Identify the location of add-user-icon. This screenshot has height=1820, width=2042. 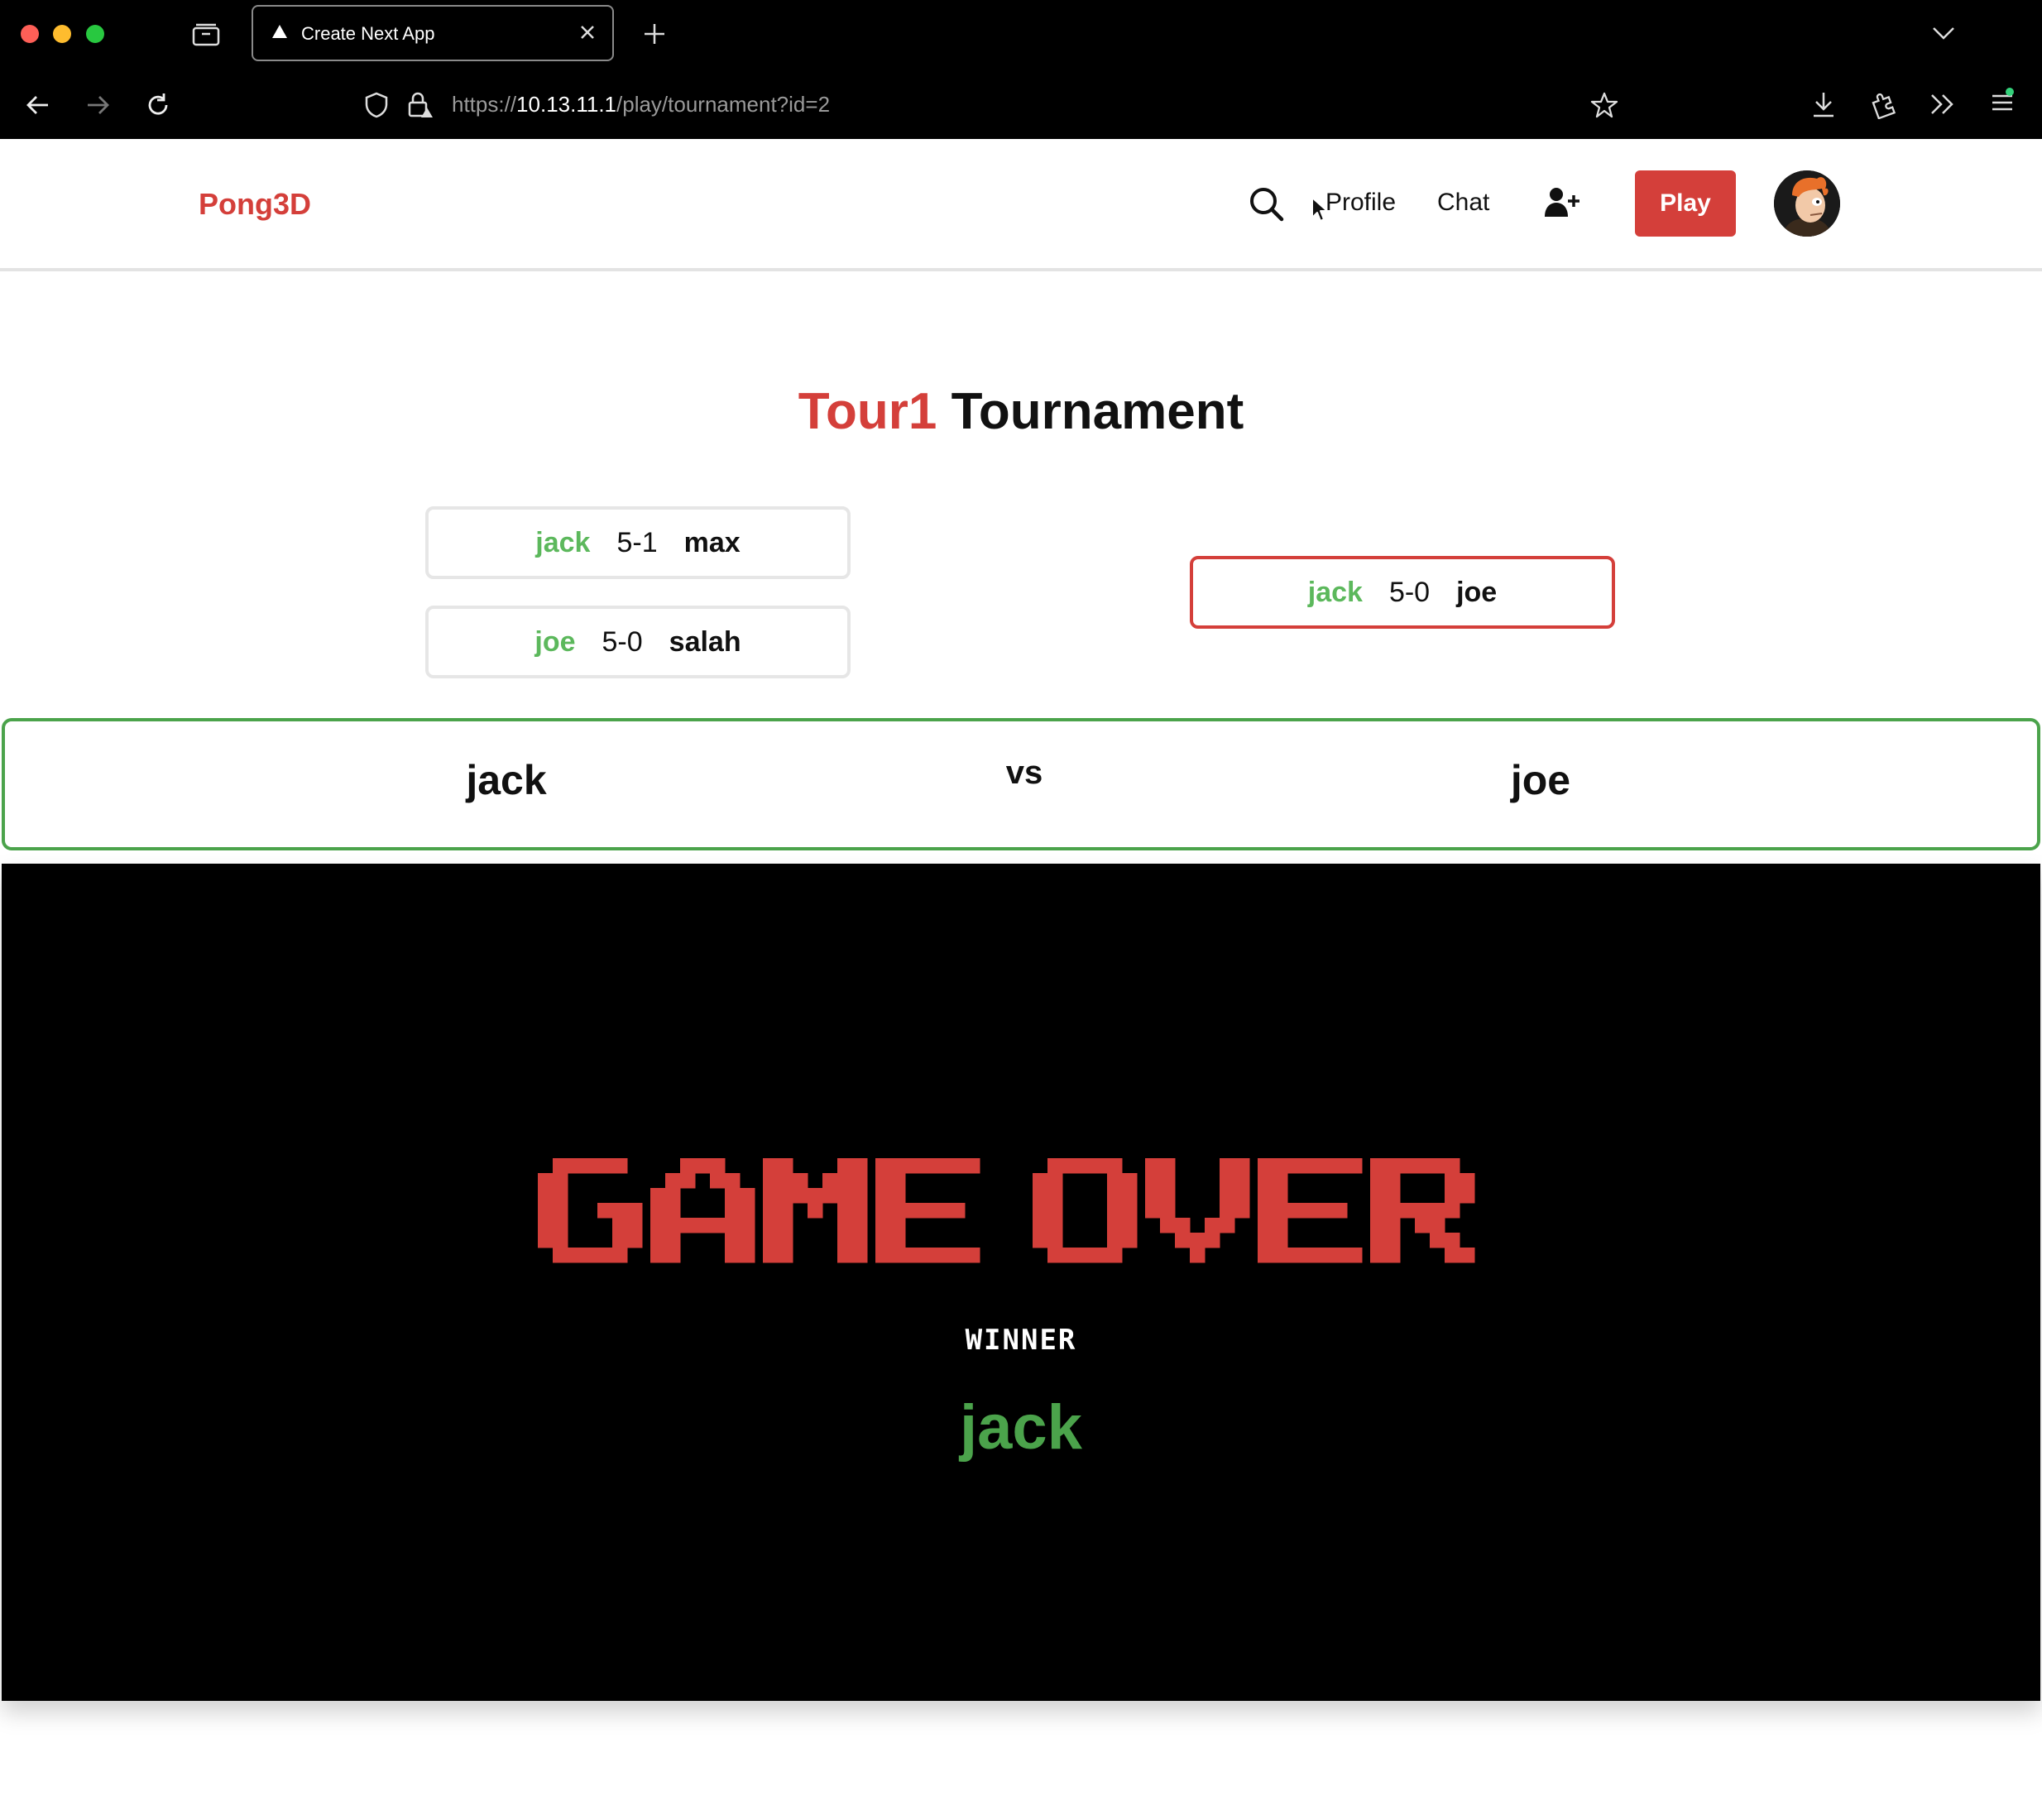
(1563, 204).